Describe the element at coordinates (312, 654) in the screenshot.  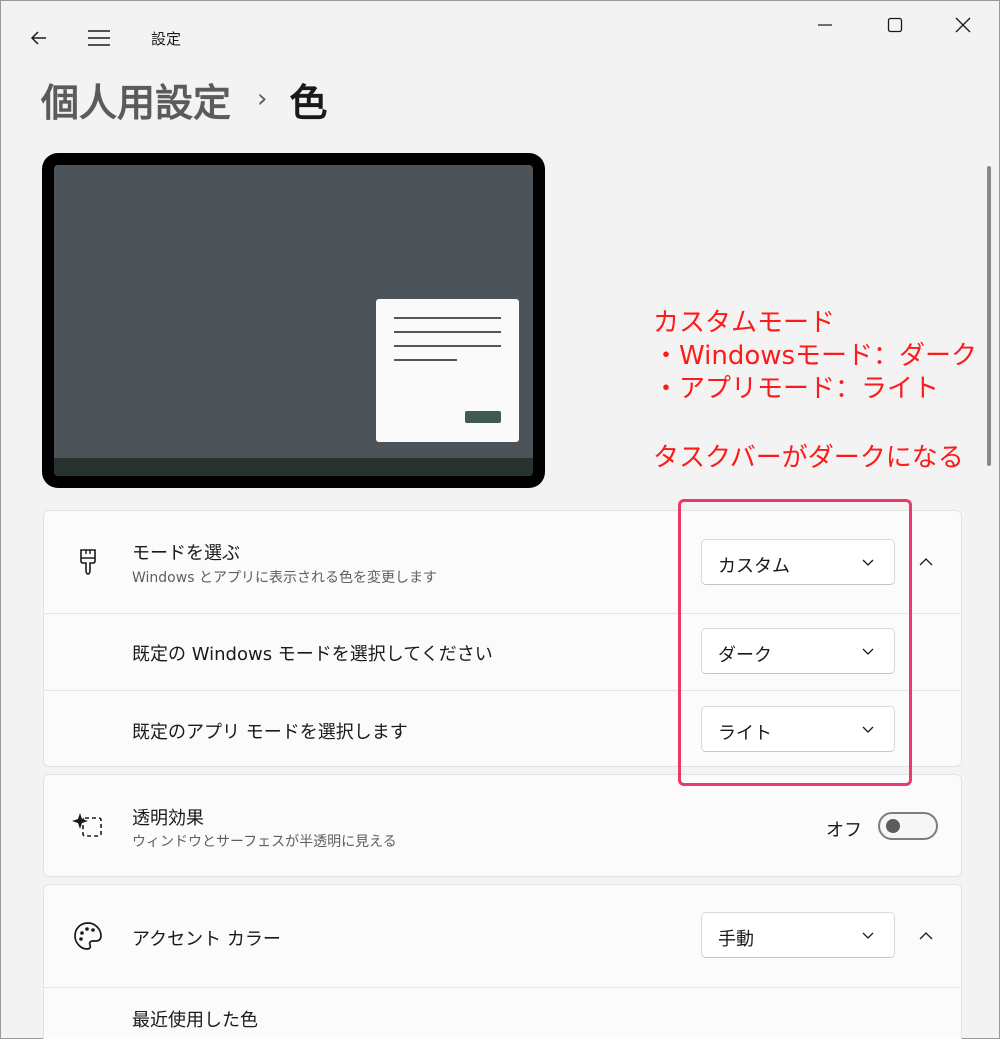
I see `windows-mode-label: 既定の Windows モードを選択してください` at that location.